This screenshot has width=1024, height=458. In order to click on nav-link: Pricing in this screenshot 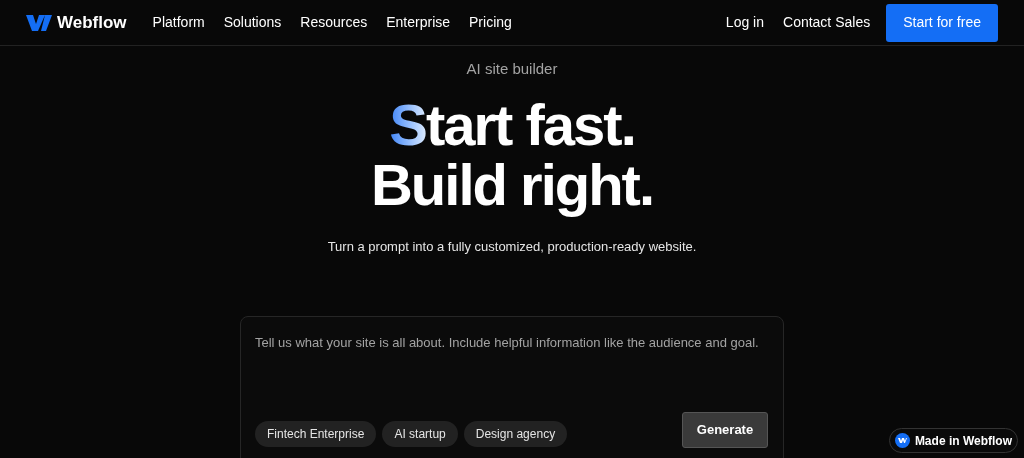, I will do `click(490, 22)`.